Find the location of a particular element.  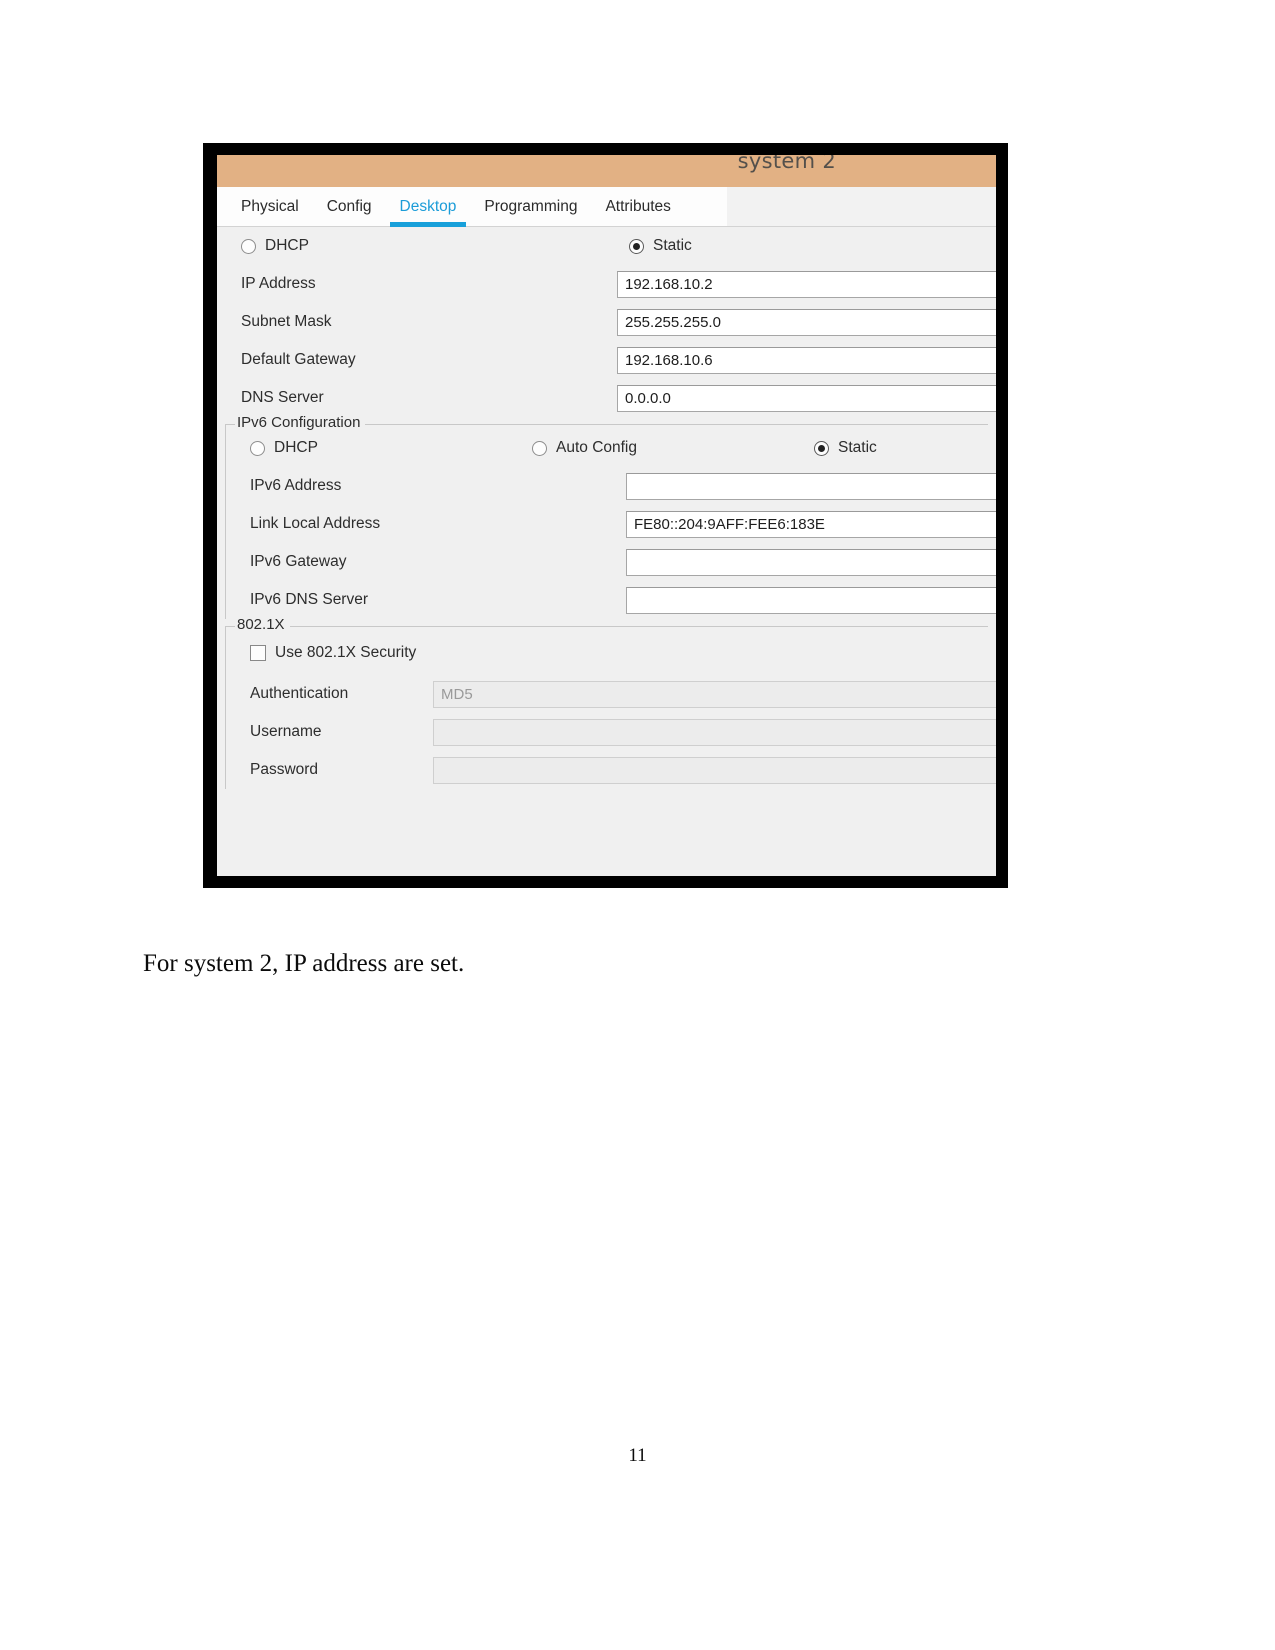

page-number: 11 is located at coordinates (637, 1455).